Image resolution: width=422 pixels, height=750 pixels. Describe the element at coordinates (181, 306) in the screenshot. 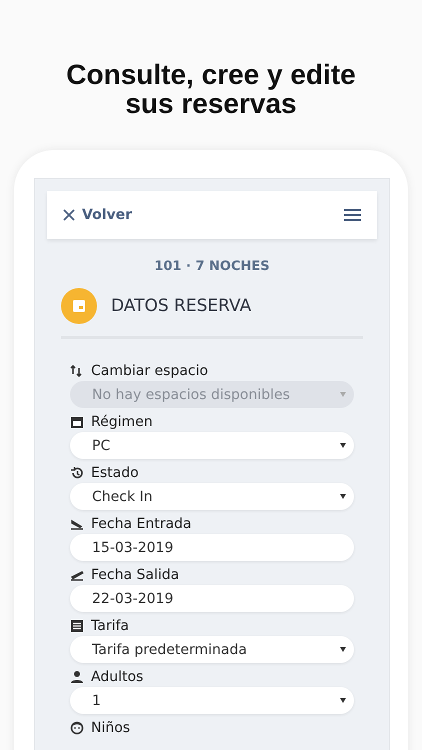

I see `section-title: DATOS RESERVA` at that location.